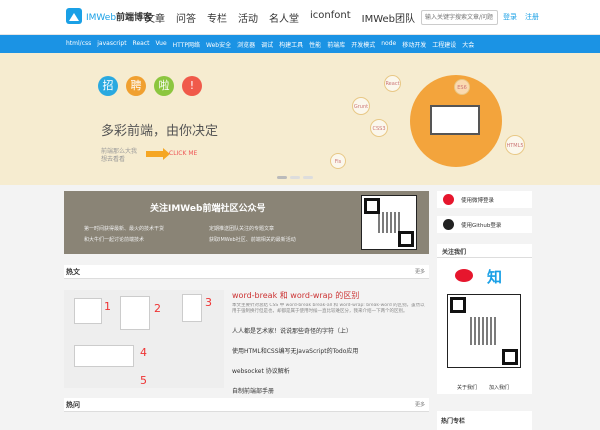 This screenshot has width=600, height=430. I want to click on site-logo: IMWeb前端博客, so click(109, 16).